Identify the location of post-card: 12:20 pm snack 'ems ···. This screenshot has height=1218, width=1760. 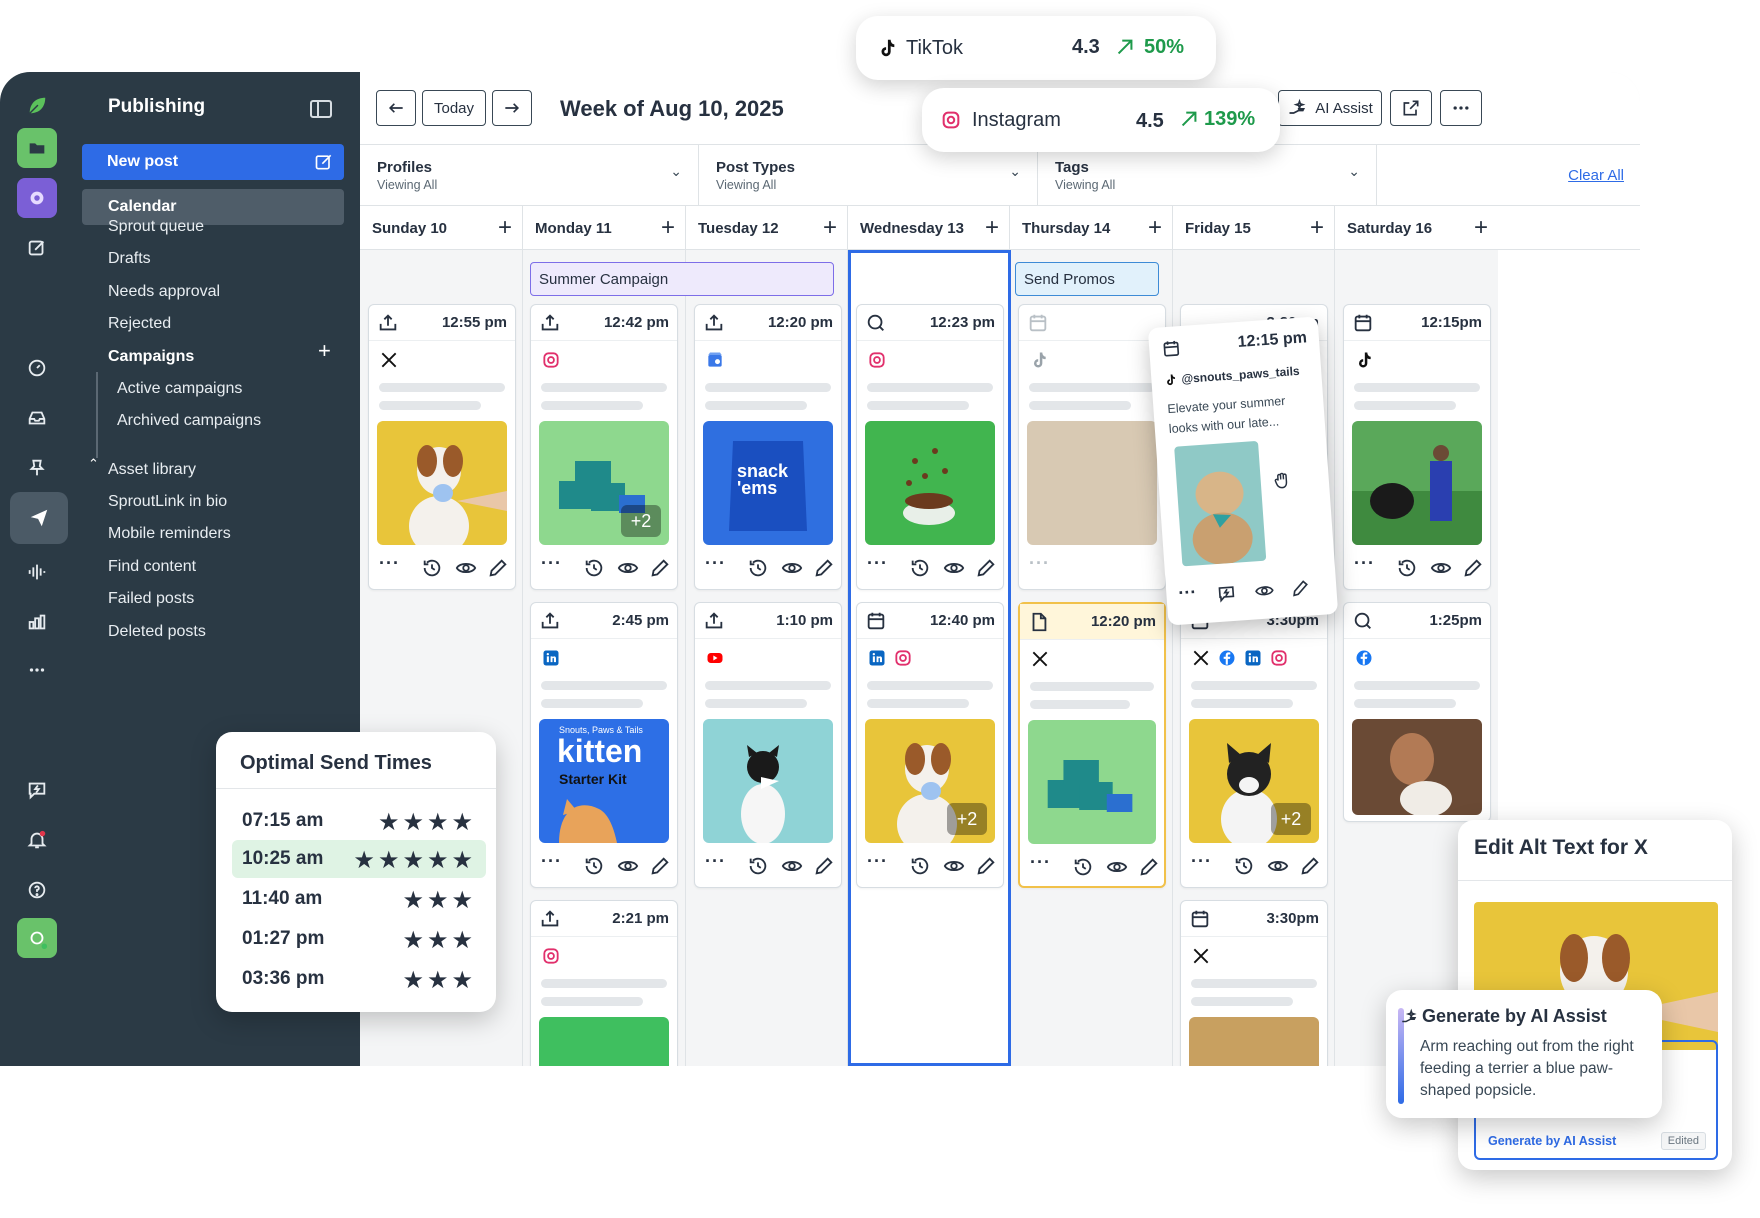
(768, 447).